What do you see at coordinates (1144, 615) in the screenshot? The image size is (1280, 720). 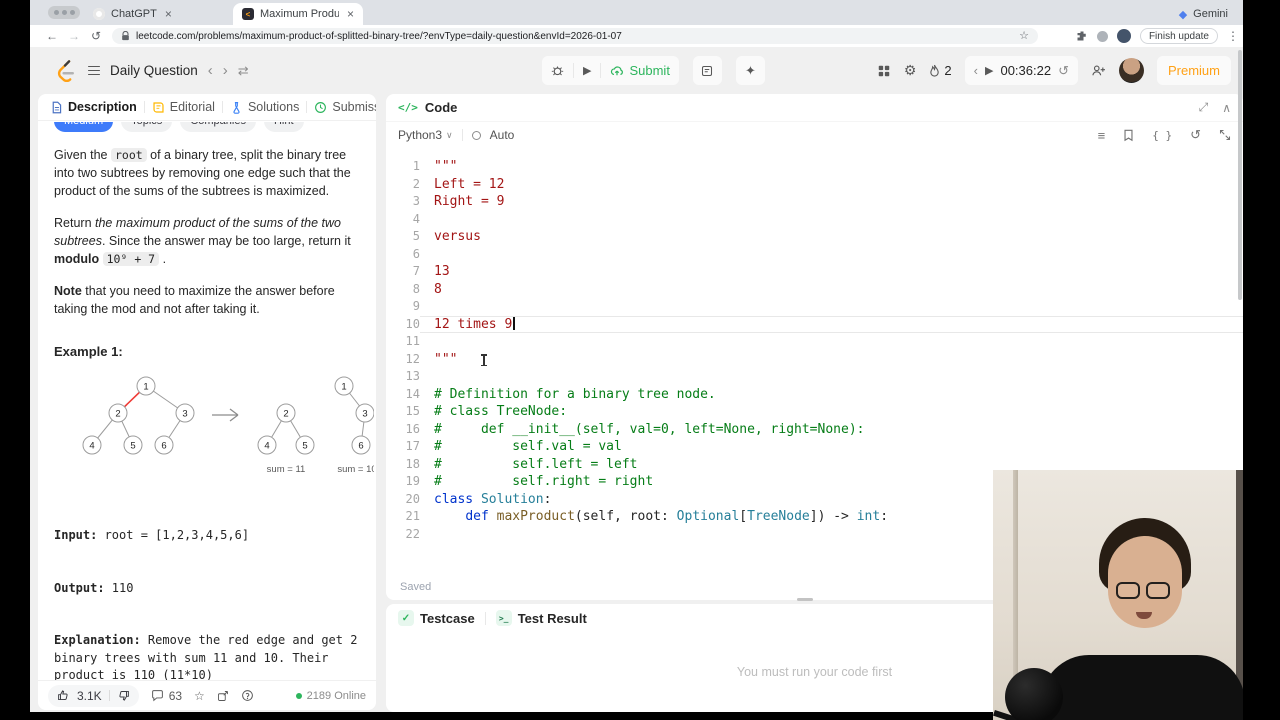 I see `mouth` at bounding box center [1144, 615].